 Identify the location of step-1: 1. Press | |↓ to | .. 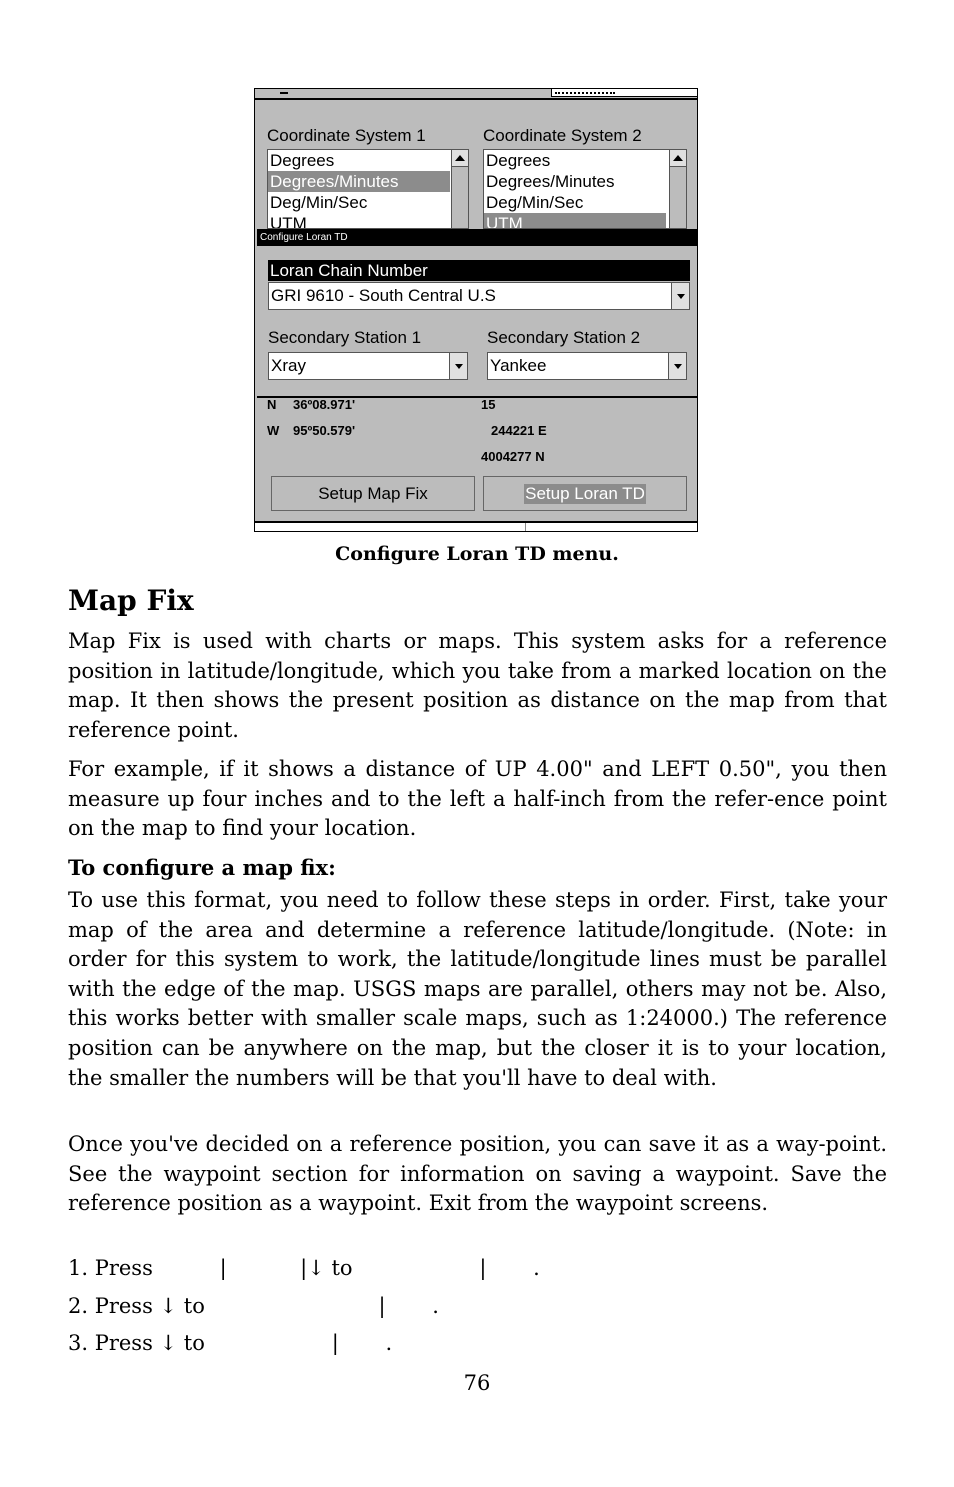
(304, 1268).